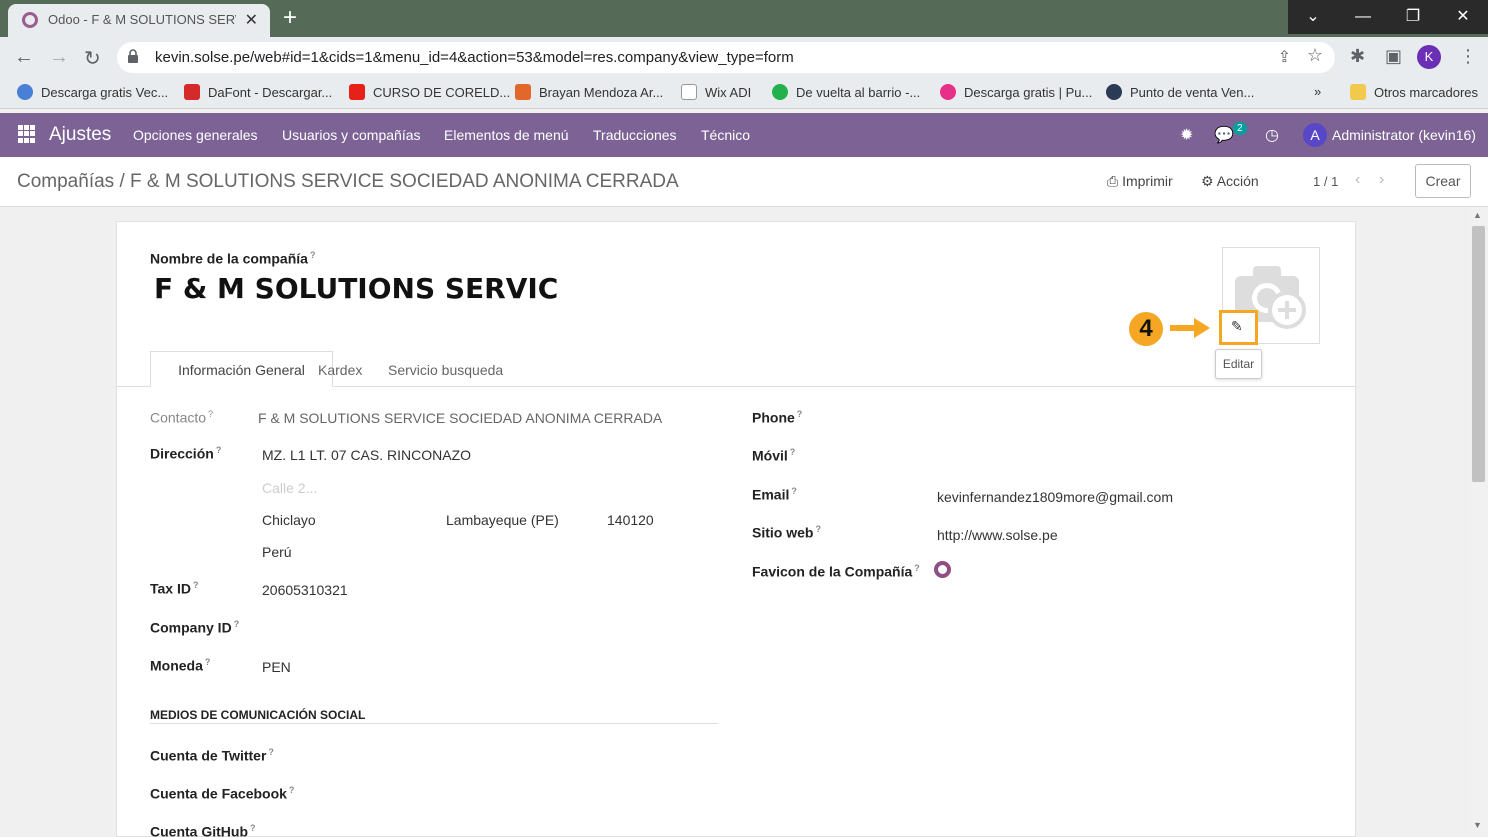 The height and width of the screenshot is (837, 1488). I want to click on share-icon: ⇪, so click(1284, 57).